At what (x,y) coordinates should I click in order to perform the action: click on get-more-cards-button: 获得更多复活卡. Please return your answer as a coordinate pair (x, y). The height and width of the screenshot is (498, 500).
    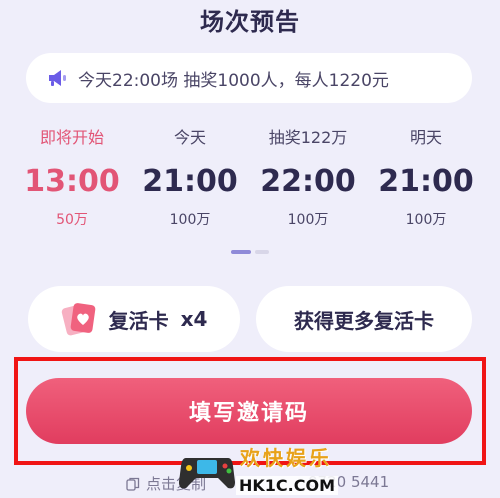
    Looking at the image, I should click on (364, 319).